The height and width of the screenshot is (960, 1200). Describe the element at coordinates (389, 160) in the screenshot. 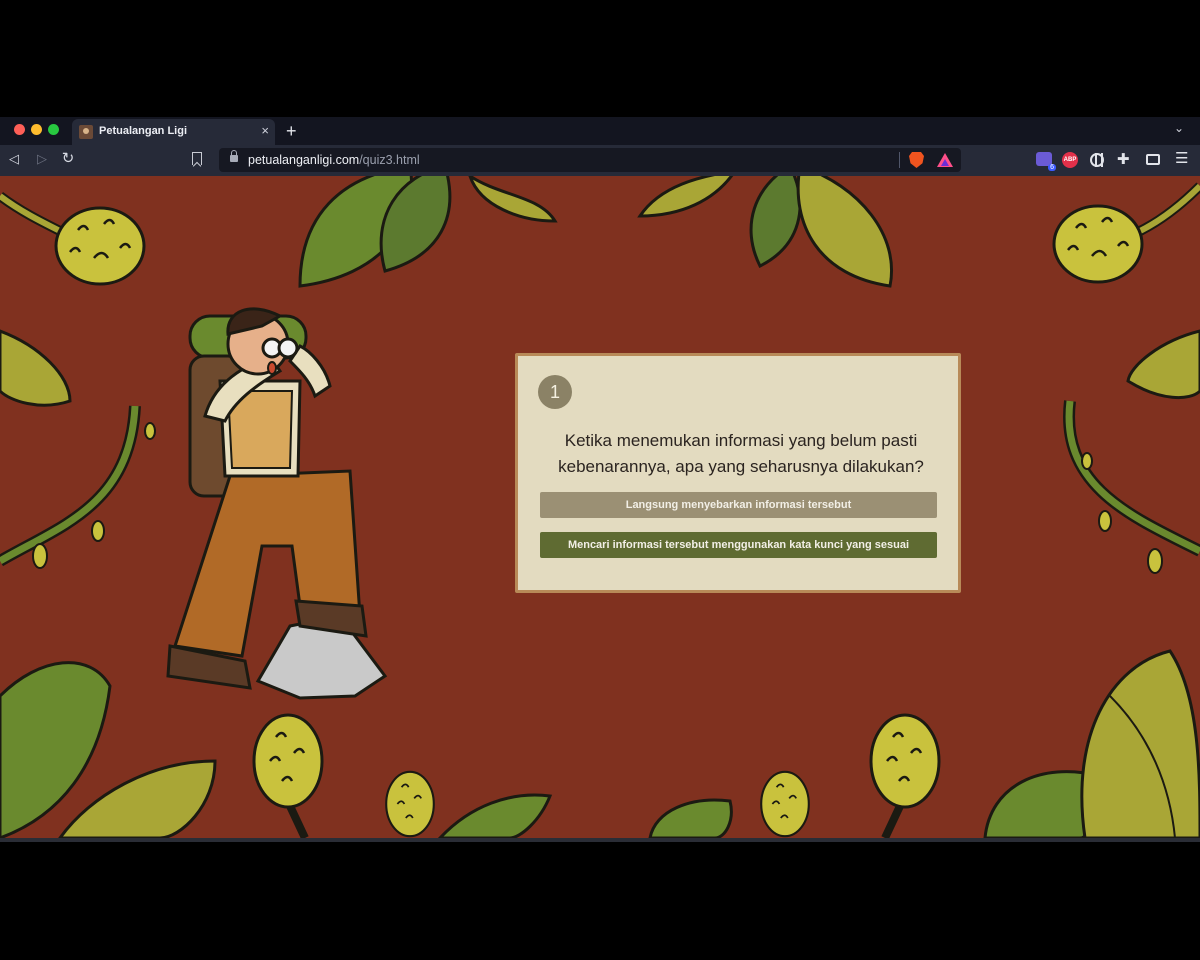

I see `url-path: /quiz3.html` at that location.